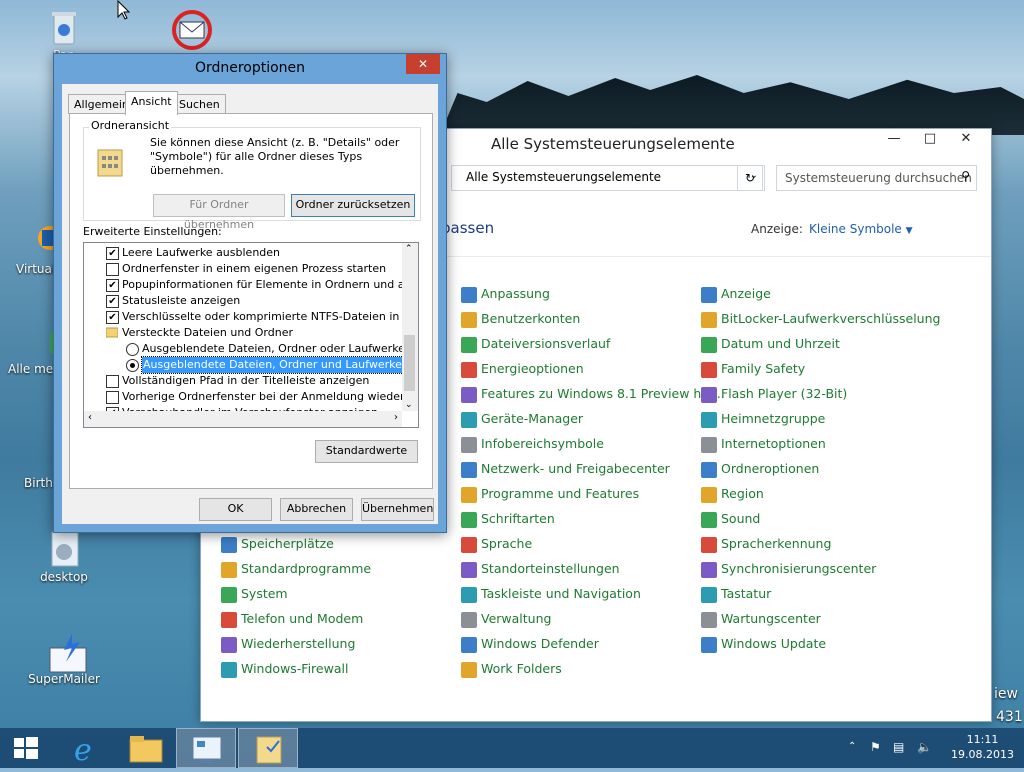 The height and width of the screenshot is (772, 1024). What do you see at coordinates (277, 544) in the screenshot?
I see `control-panel-item: Speicherplätze` at bounding box center [277, 544].